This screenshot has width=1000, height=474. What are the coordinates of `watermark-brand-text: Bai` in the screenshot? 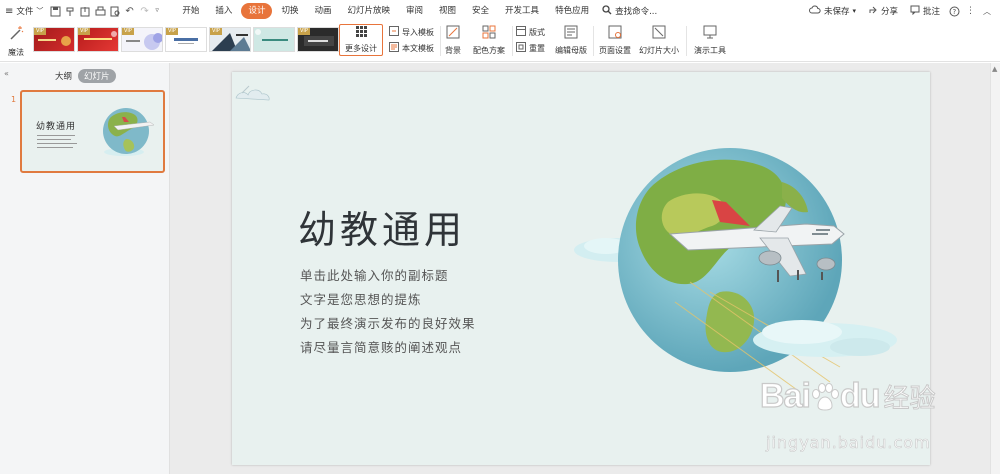 It's located at (785, 395).